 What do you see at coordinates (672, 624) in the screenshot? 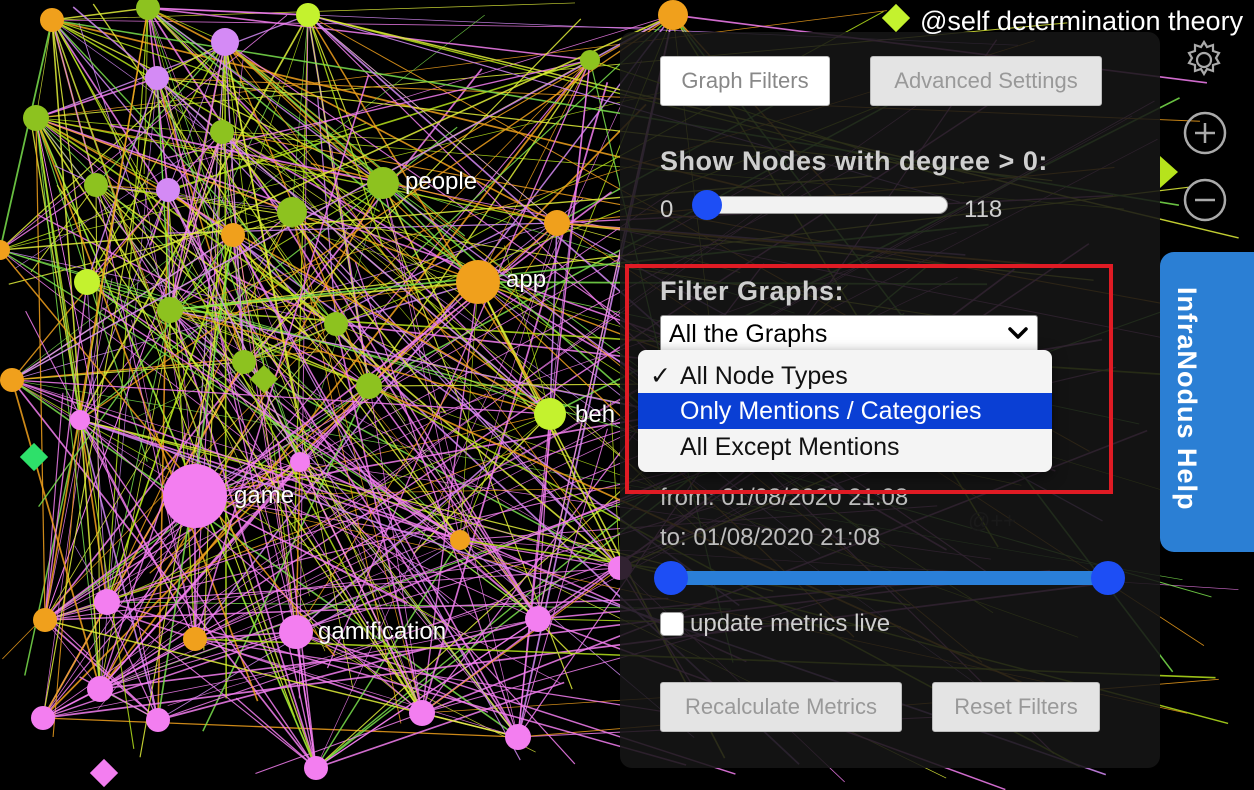
I see `update-metrics-checkbox` at bounding box center [672, 624].